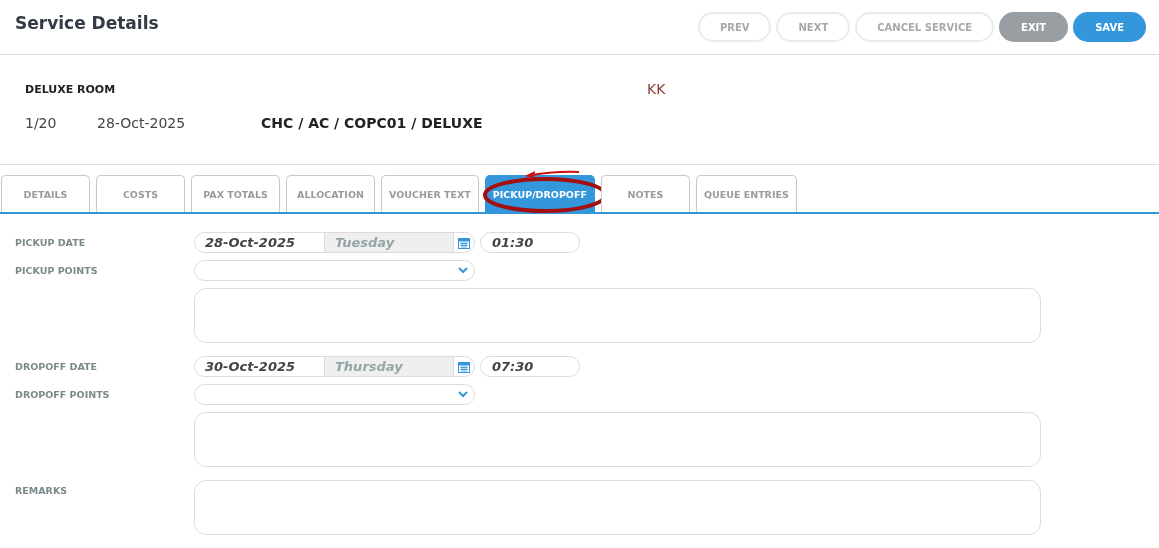  I want to click on action-button: NEXT, so click(813, 27).